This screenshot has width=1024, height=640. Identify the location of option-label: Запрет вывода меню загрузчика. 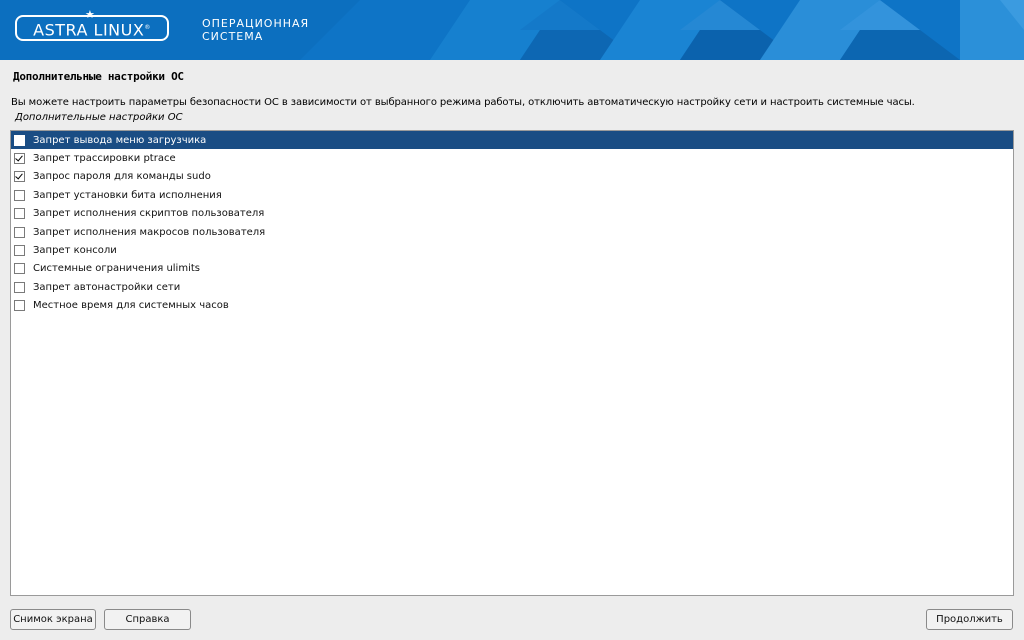
(120, 140).